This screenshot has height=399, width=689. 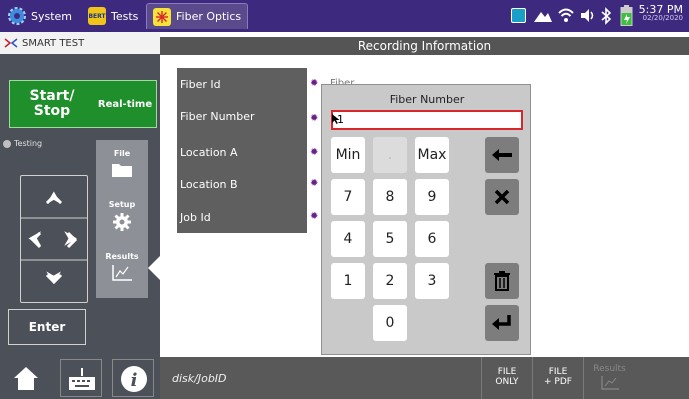 I want to click on link-status-icon, so click(x=543, y=17).